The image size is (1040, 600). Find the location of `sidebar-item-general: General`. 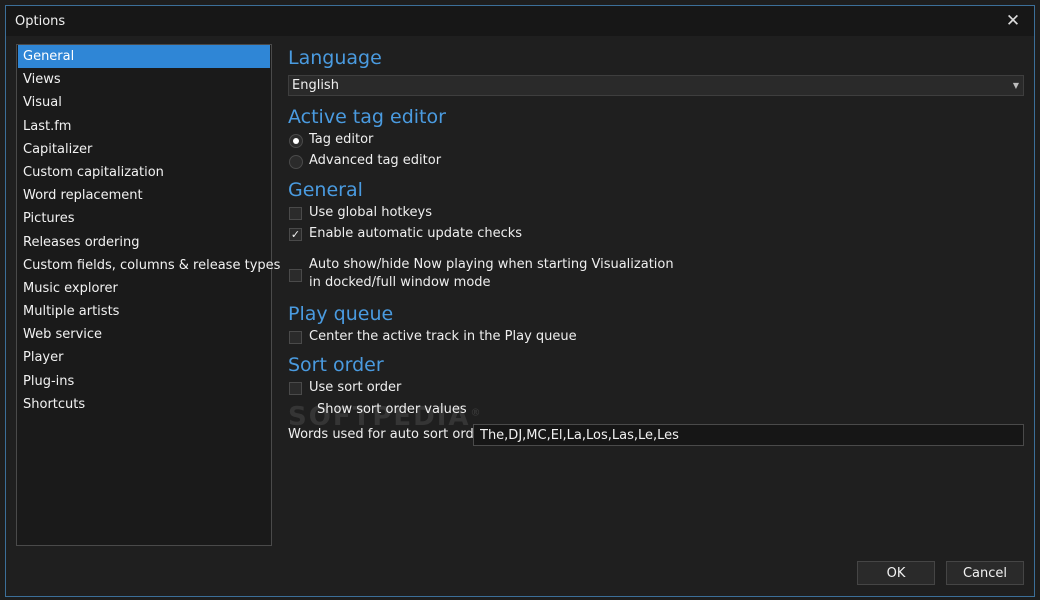

sidebar-item-general: General is located at coordinates (144, 57).